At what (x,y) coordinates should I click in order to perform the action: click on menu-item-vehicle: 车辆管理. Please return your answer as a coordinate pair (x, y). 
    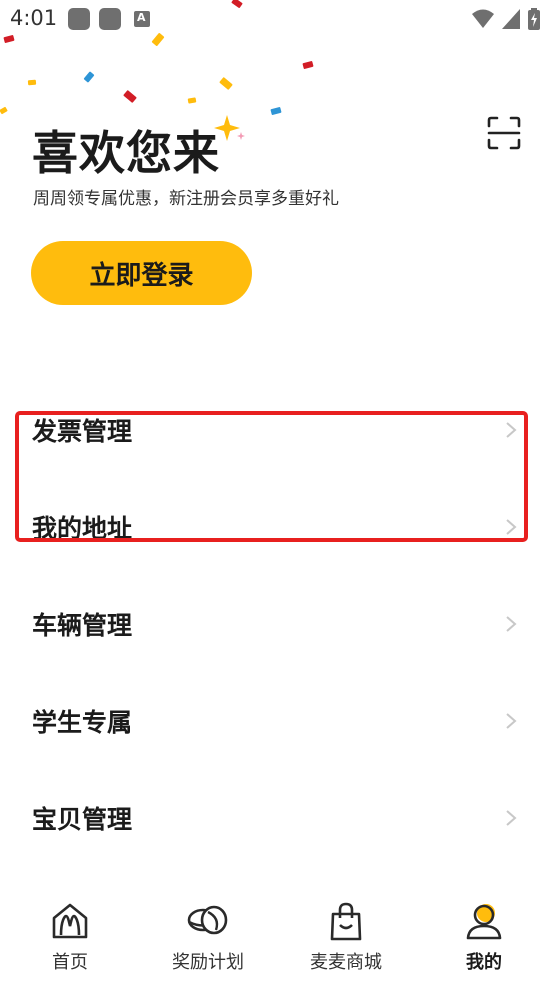
    Looking at the image, I should click on (277, 624).